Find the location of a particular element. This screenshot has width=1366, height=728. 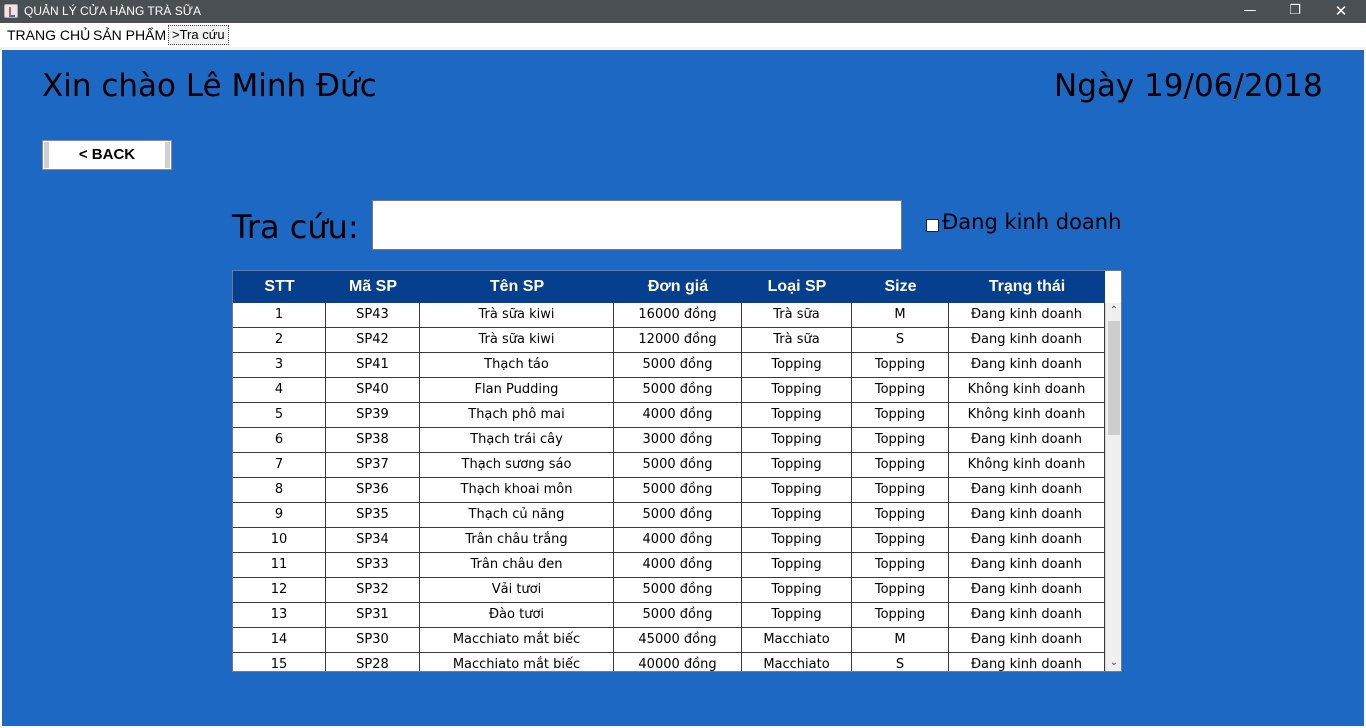

cell-stt: 9 is located at coordinates (279, 515).